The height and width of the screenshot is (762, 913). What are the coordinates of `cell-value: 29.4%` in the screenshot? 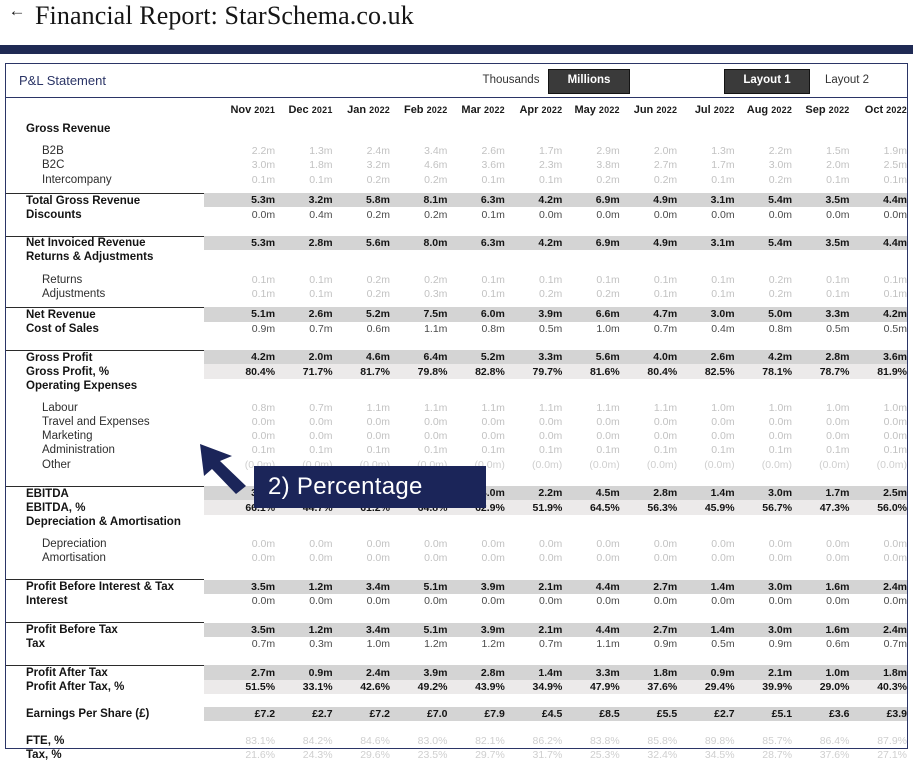 It's located at (706, 686).